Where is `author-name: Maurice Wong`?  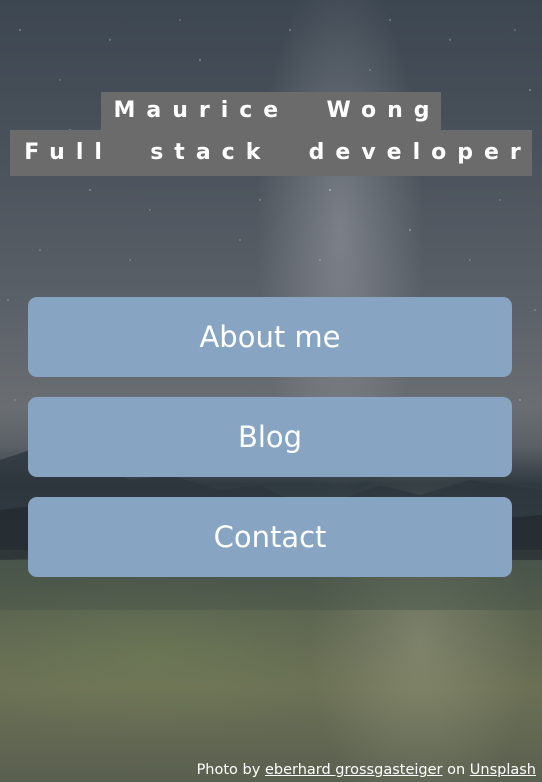 author-name: Maurice Wong is located at coordinates (271, 111).